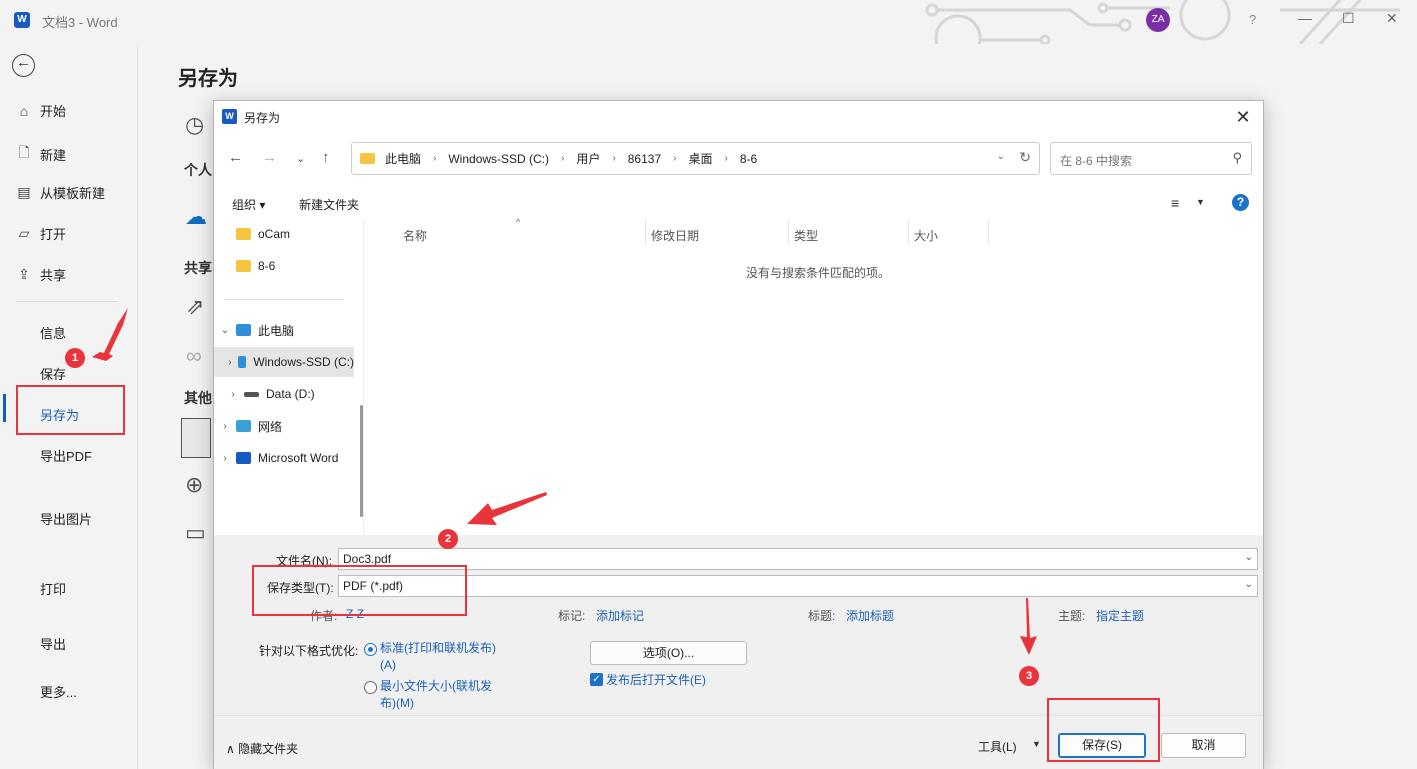 The width and height of the screenshot is (1417, 769). I want to click on breadcrumb-user: 86137, so click(644, 159).